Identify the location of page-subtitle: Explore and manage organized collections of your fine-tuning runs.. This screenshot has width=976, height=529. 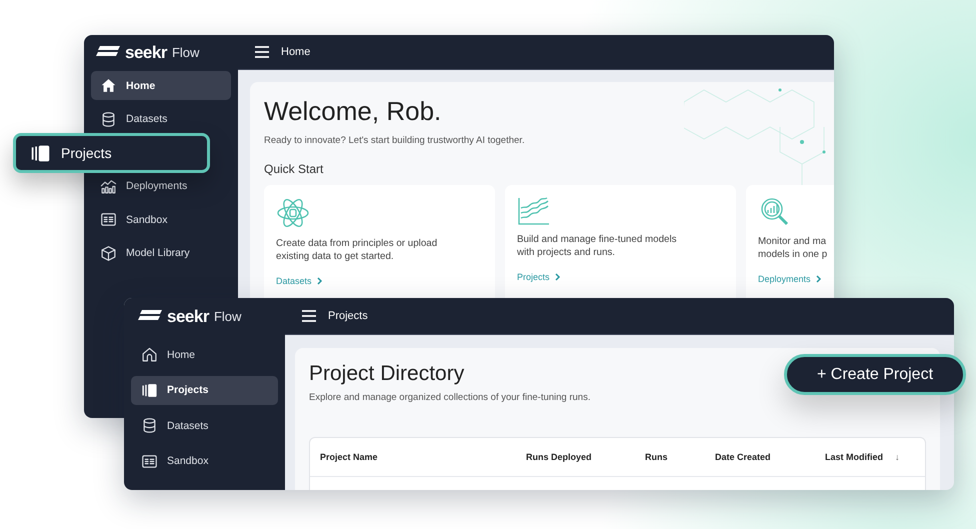
(449, 397).